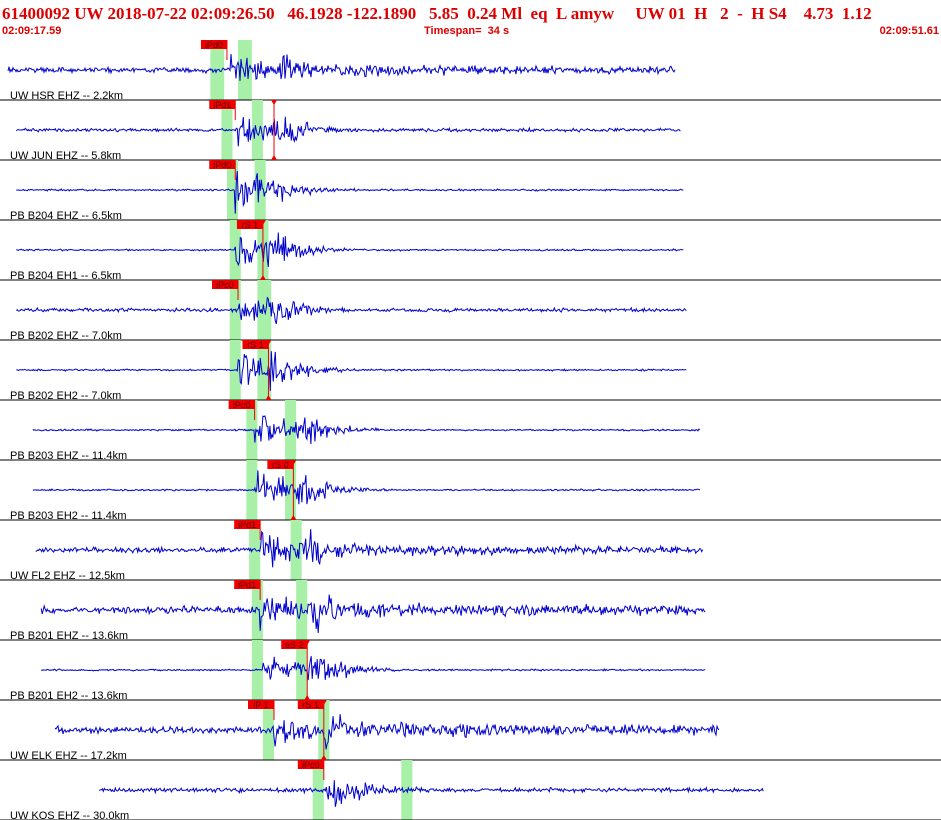 This screenshot has width=941, height=820. Describe the element at coordinates (65, 396) in the screenshot. I see `station-label: PB B202 EH2 -- 7.0km` at that location.